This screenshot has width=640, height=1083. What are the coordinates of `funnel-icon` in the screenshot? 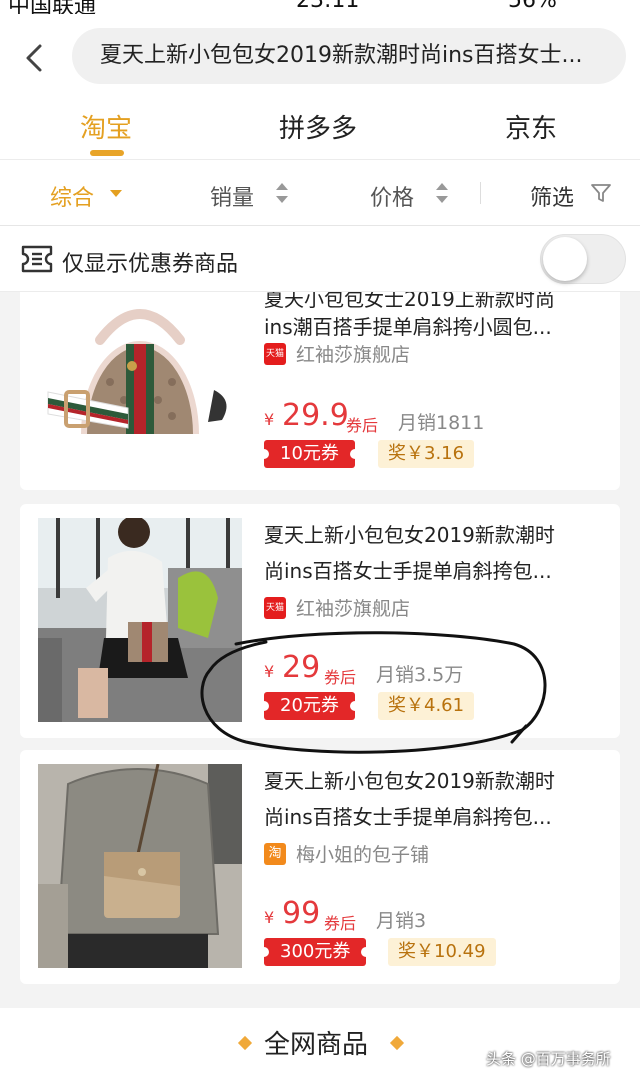 It's located at (601, 193).